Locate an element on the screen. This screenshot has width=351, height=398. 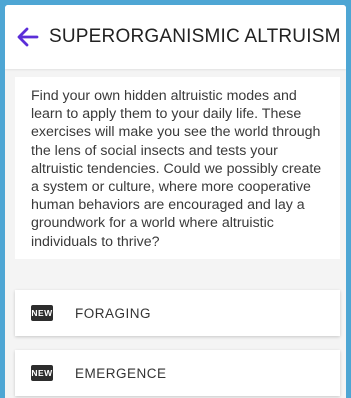
list-item-label: EMERGENCE is located at coordinates (121, 373).